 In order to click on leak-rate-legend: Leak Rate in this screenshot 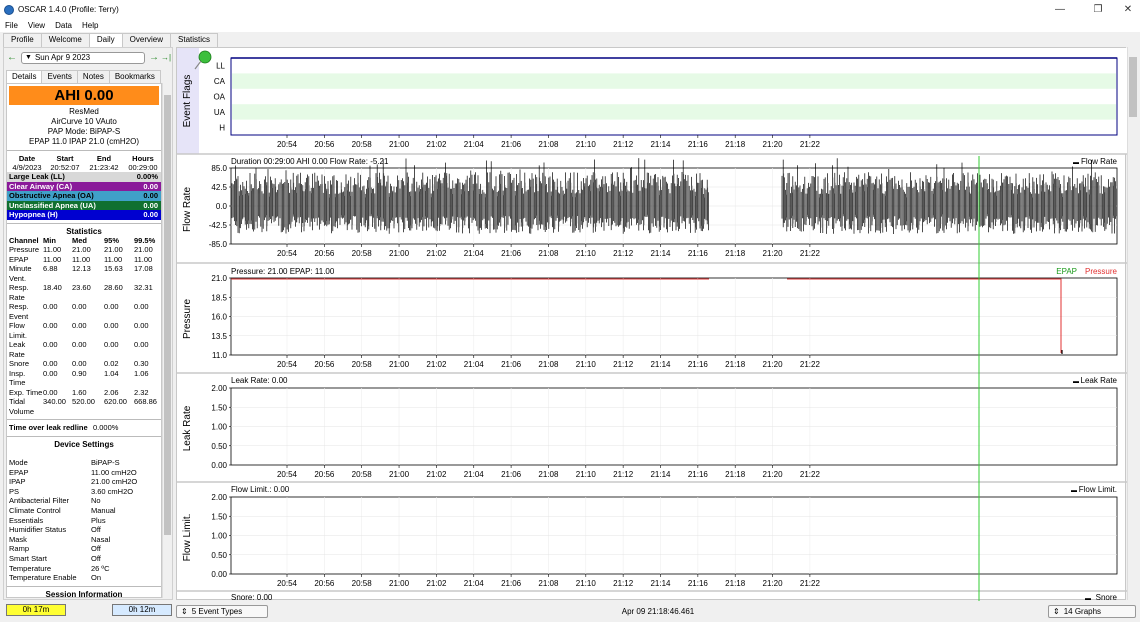, I will do `click(1099, 380)`.